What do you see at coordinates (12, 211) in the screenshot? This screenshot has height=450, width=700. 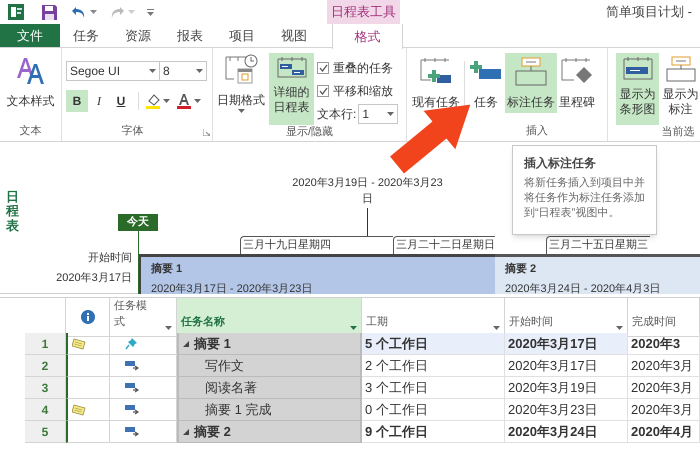 I see `timeline-side-label: 日程表` at bounding box center [12, 211].